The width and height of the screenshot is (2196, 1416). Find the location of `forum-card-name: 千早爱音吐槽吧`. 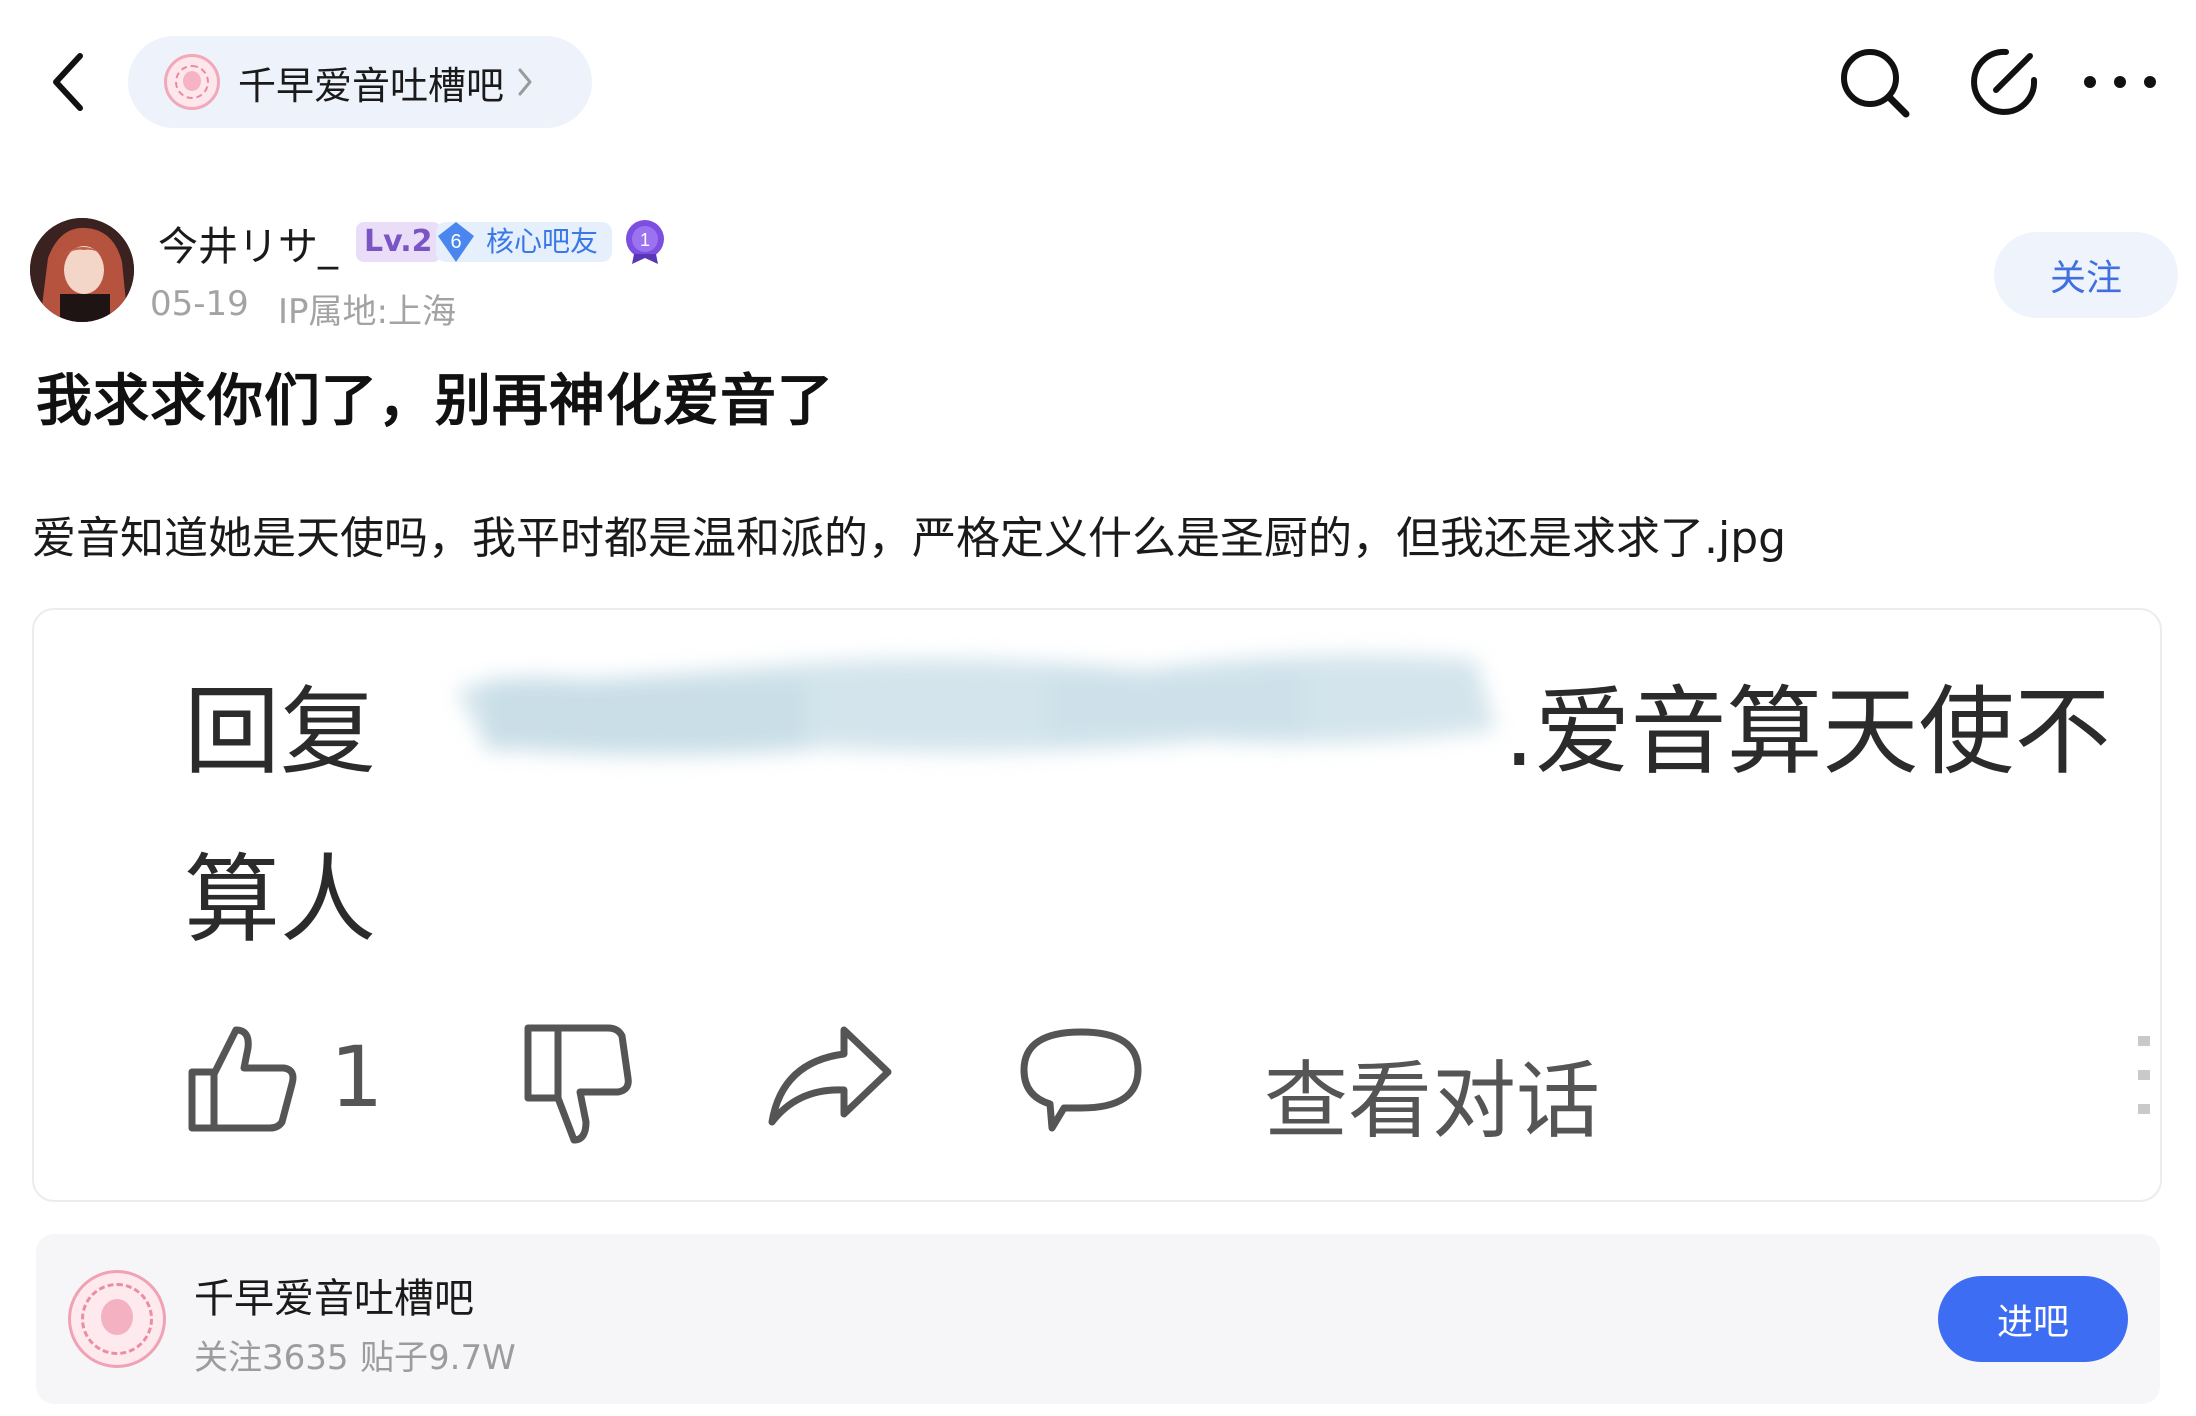

forum-card-name: 千早爱音吐槽吧 is located at coordinates (334, 1299).